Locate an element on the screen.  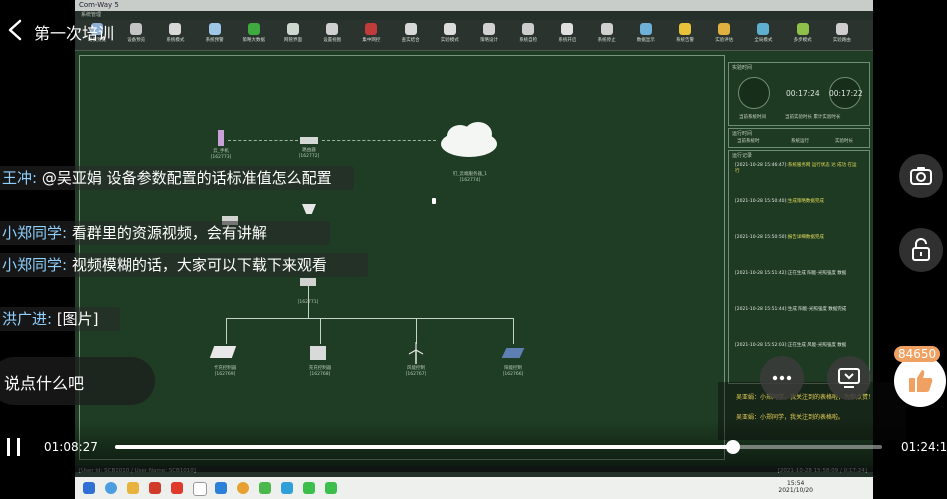
log-text: 报告详细数据完成 is located at coordinates (805, 237).